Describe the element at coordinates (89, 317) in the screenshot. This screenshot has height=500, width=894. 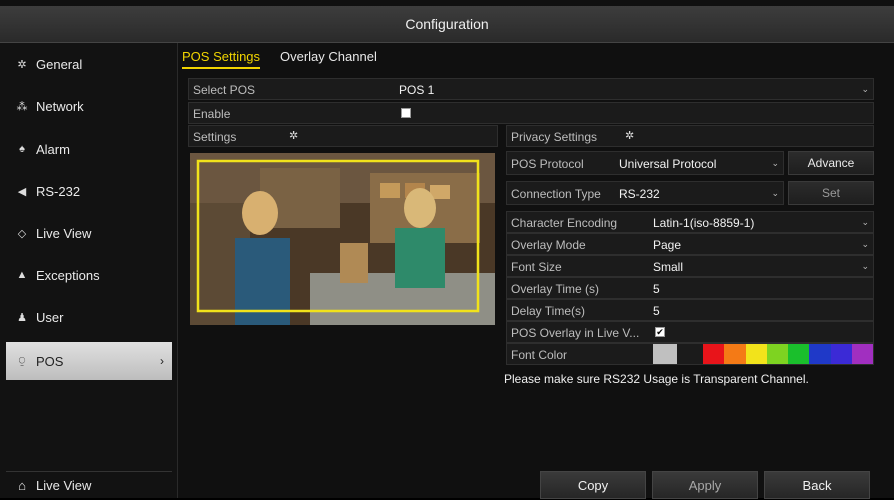
I see `sidebar-item-user: ♟ User` at that location.